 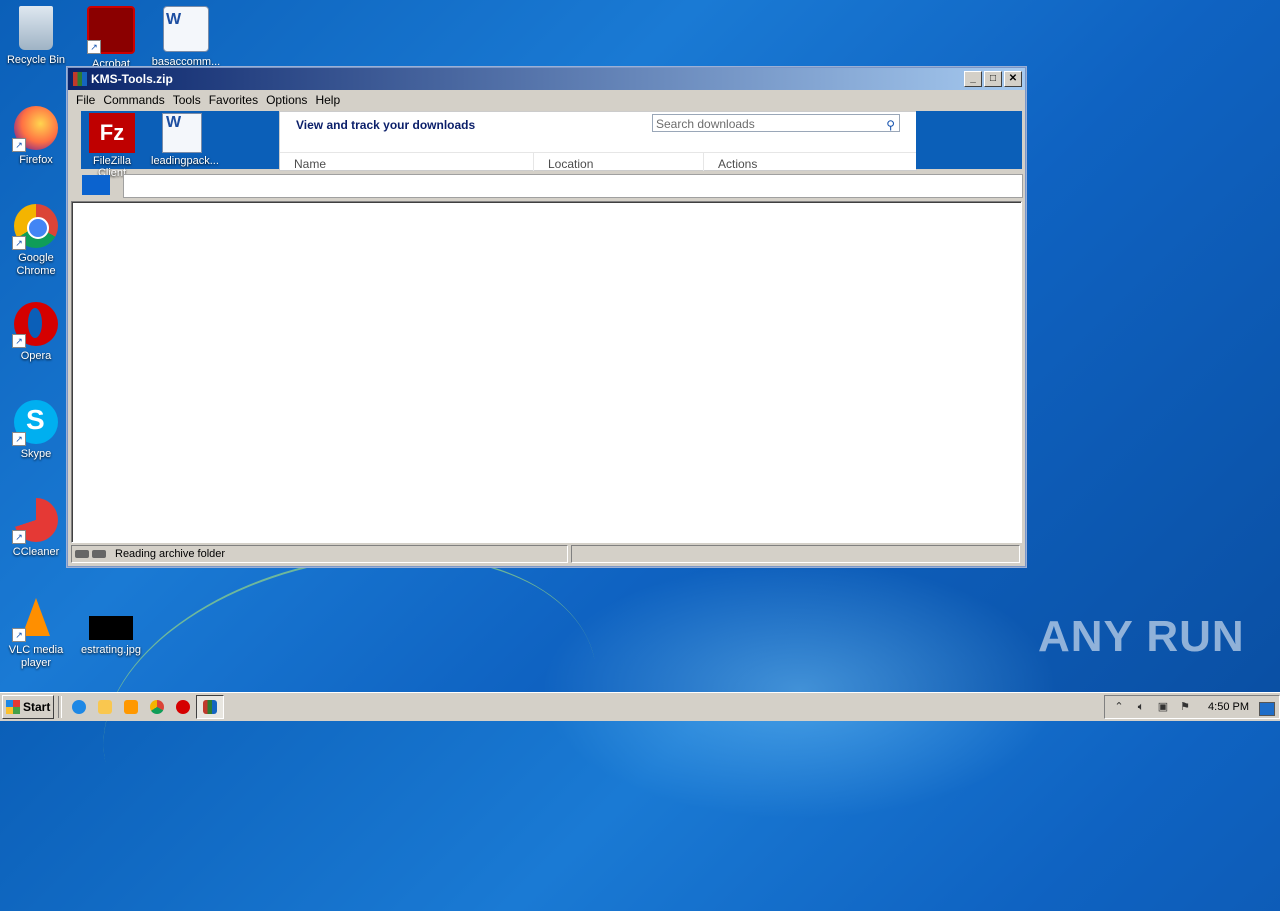 What do you see at coordinates (96, 185) in the screenshot?
I see `up-folder-button` at bounding box center [96, 185].